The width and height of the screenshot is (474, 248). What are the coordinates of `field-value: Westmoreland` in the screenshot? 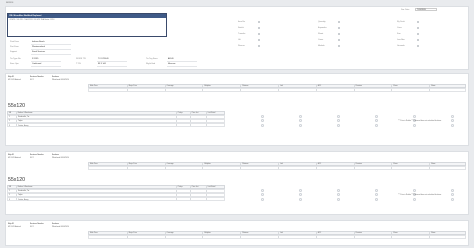 It's located at (38, 47).